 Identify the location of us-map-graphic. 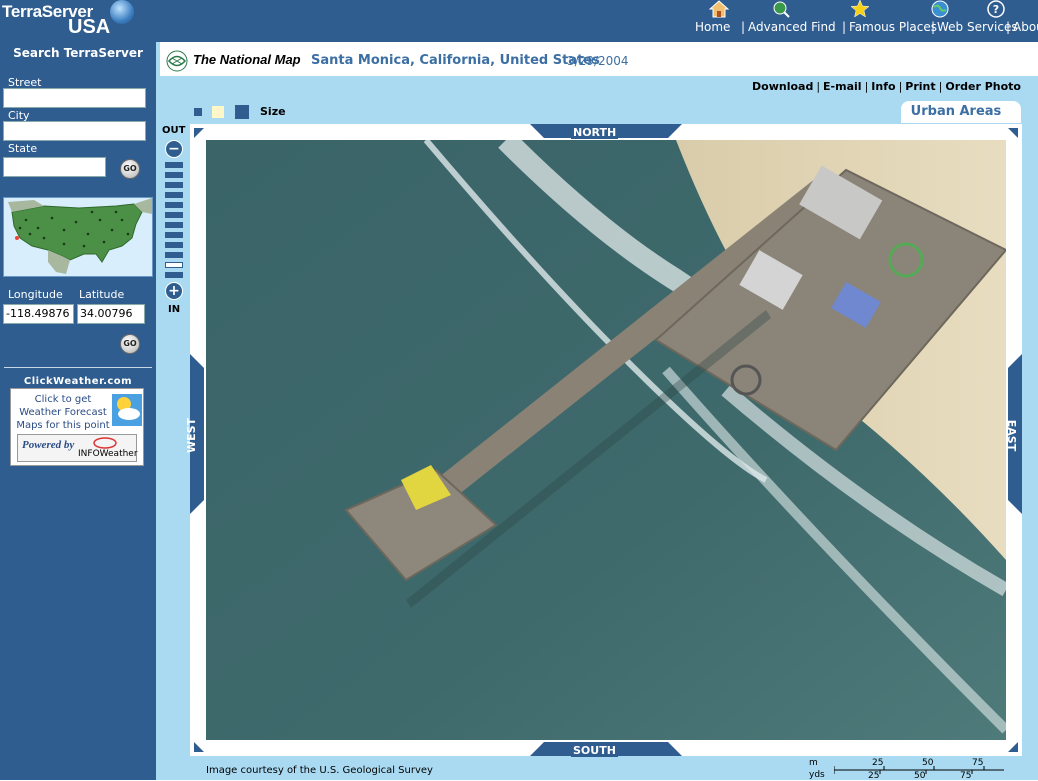
(80, 236).